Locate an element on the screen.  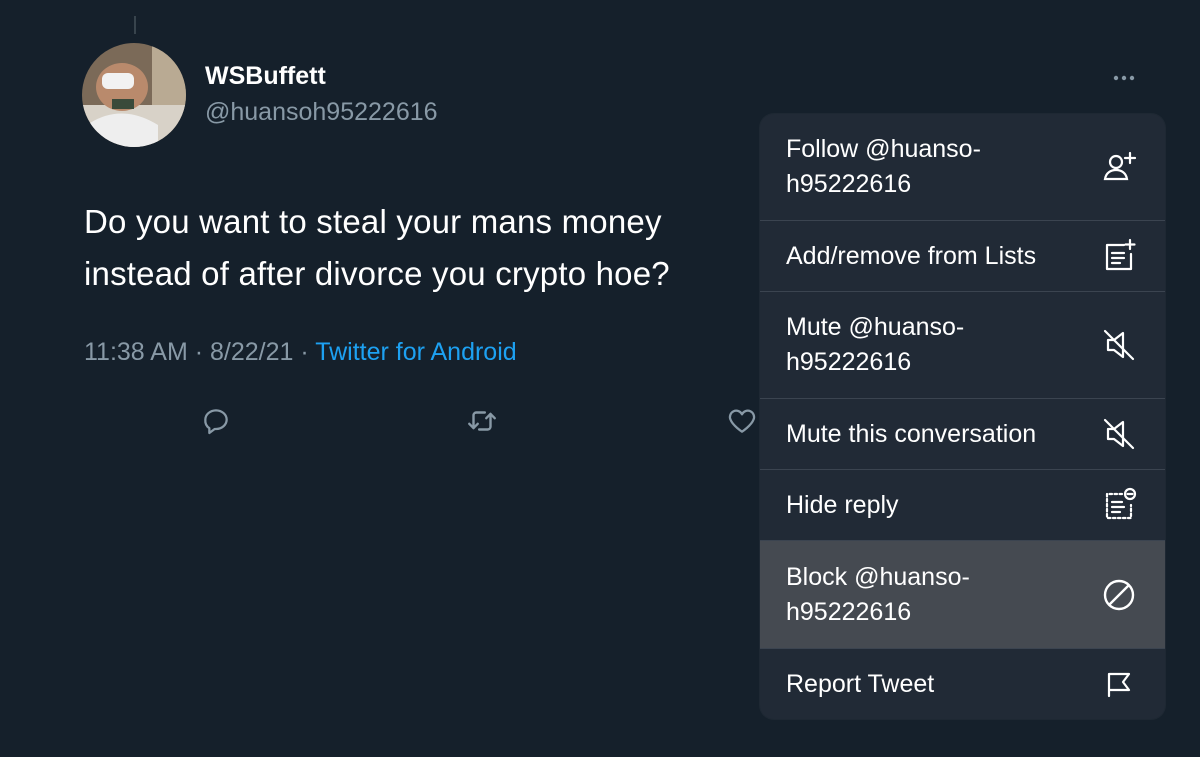
menu-item-report-tweet: Report Tweet is located at coordinates (962, 684).